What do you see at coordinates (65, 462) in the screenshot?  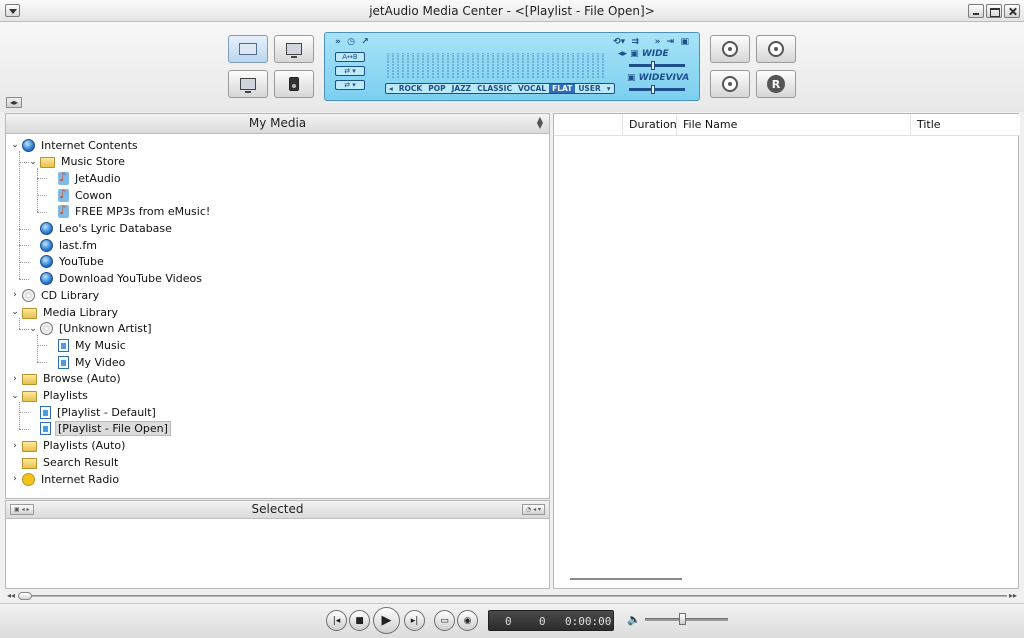 I see `tree-item: Search Result` at bounding box center [65, 462].